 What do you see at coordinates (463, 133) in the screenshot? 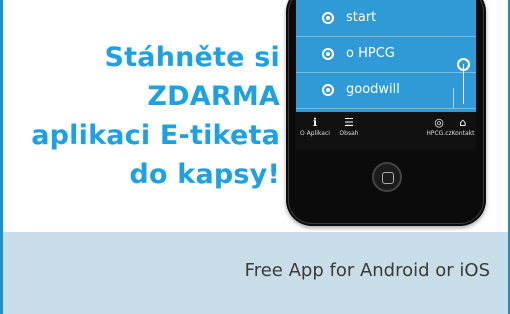
I see `tab-label: Kontakt` at bounding box center [463, 133].